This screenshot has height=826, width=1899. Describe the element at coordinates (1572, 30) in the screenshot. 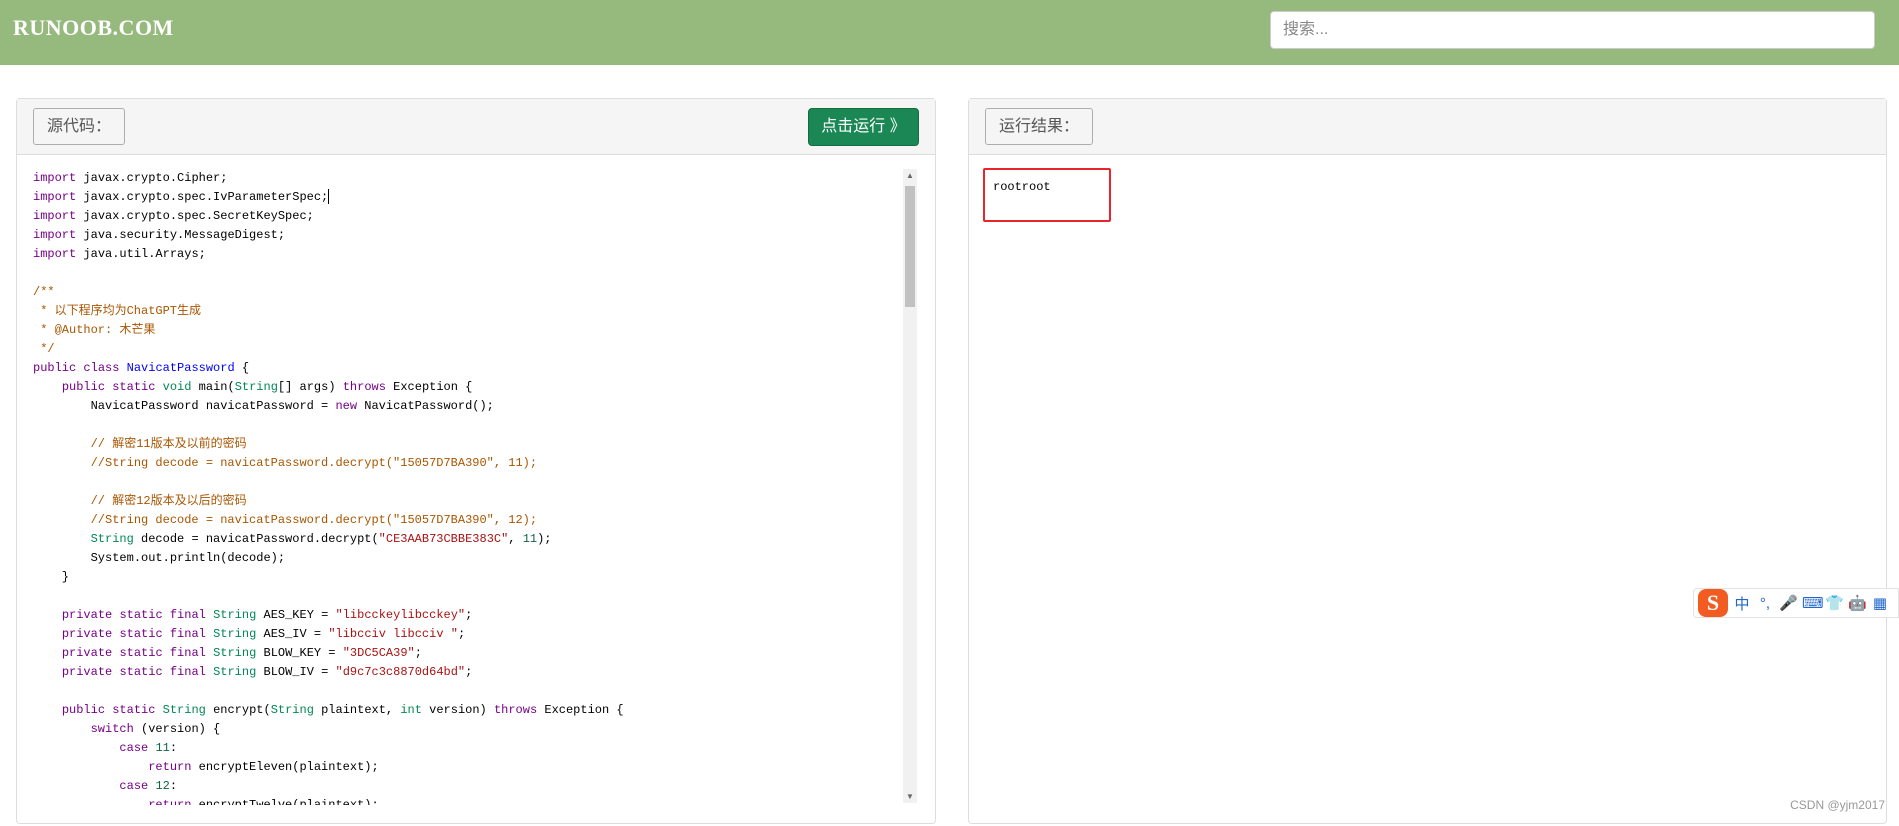

I see `search-input` at that location.